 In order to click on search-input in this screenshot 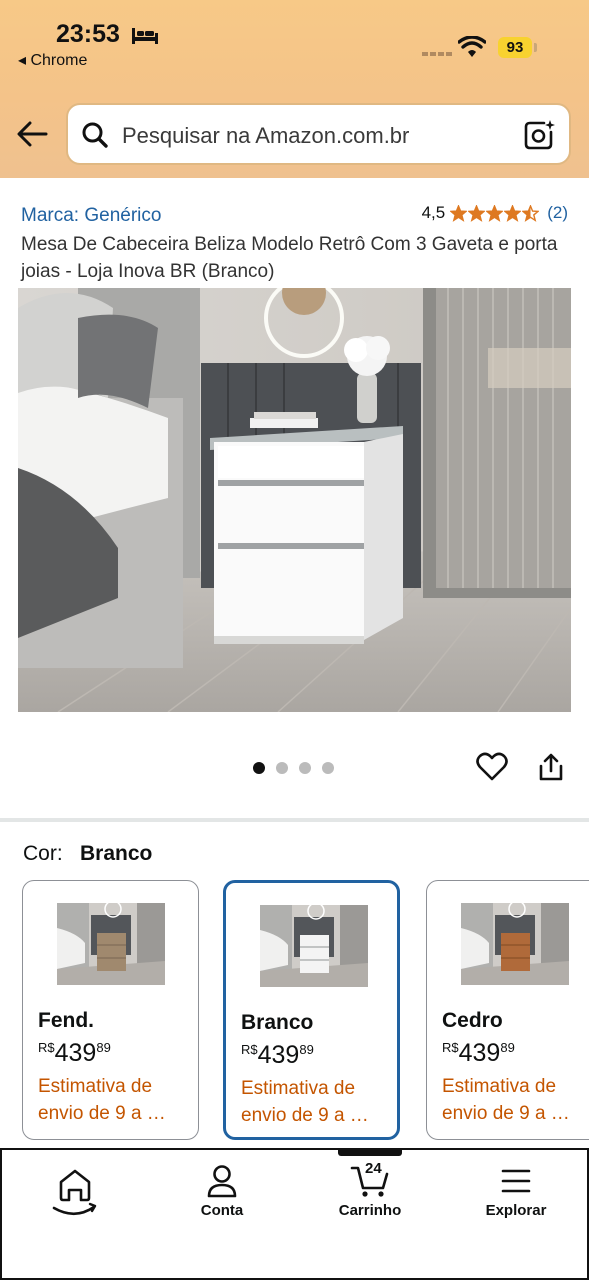, I will do `click(312, 136)`.